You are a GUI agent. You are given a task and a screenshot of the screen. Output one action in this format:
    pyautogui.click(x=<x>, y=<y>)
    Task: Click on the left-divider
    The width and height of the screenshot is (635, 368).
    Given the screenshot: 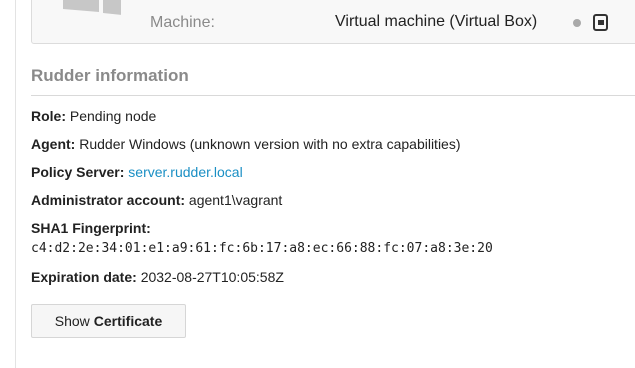 What is the action you would take?
    pyautogui.click(x=15, y=184)
    